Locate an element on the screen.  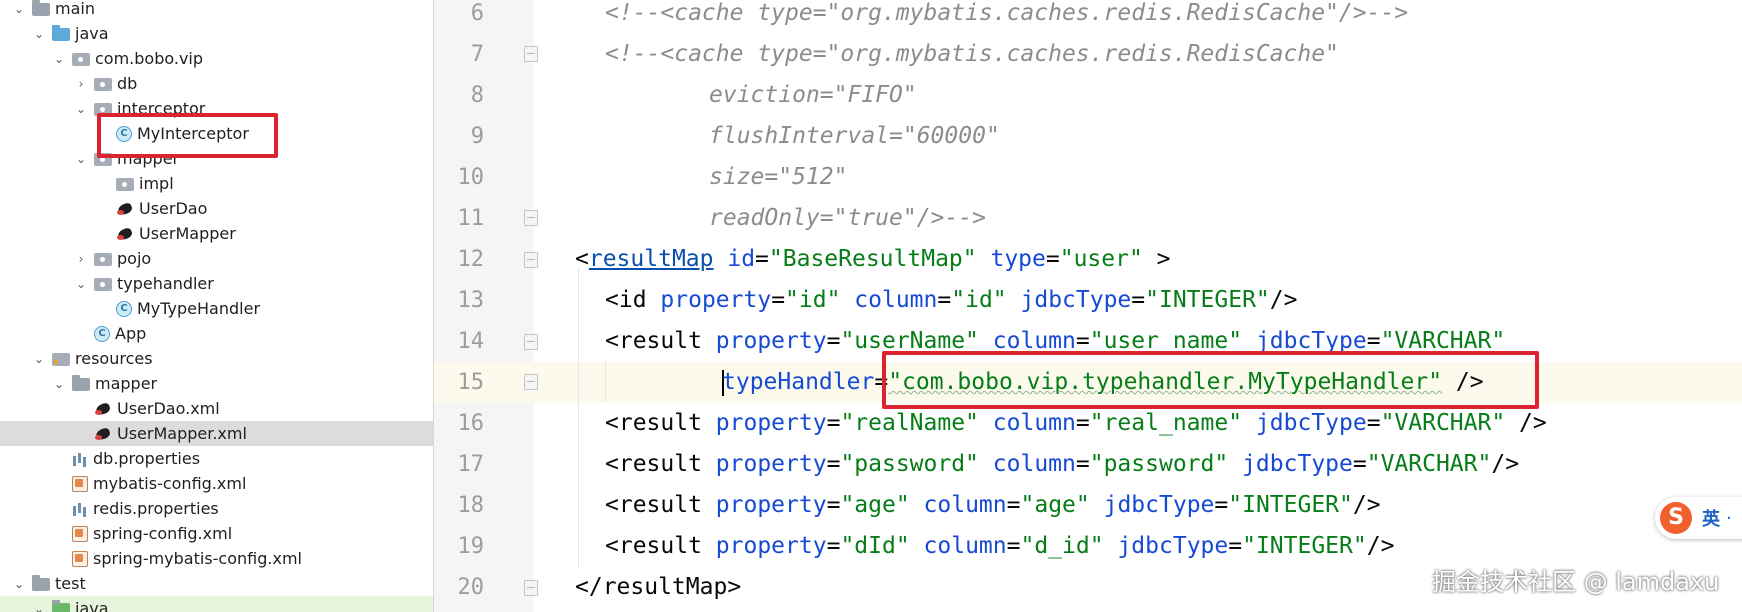
tree-item-redis-properties: redis.properties is located at coordinates (216, 508).